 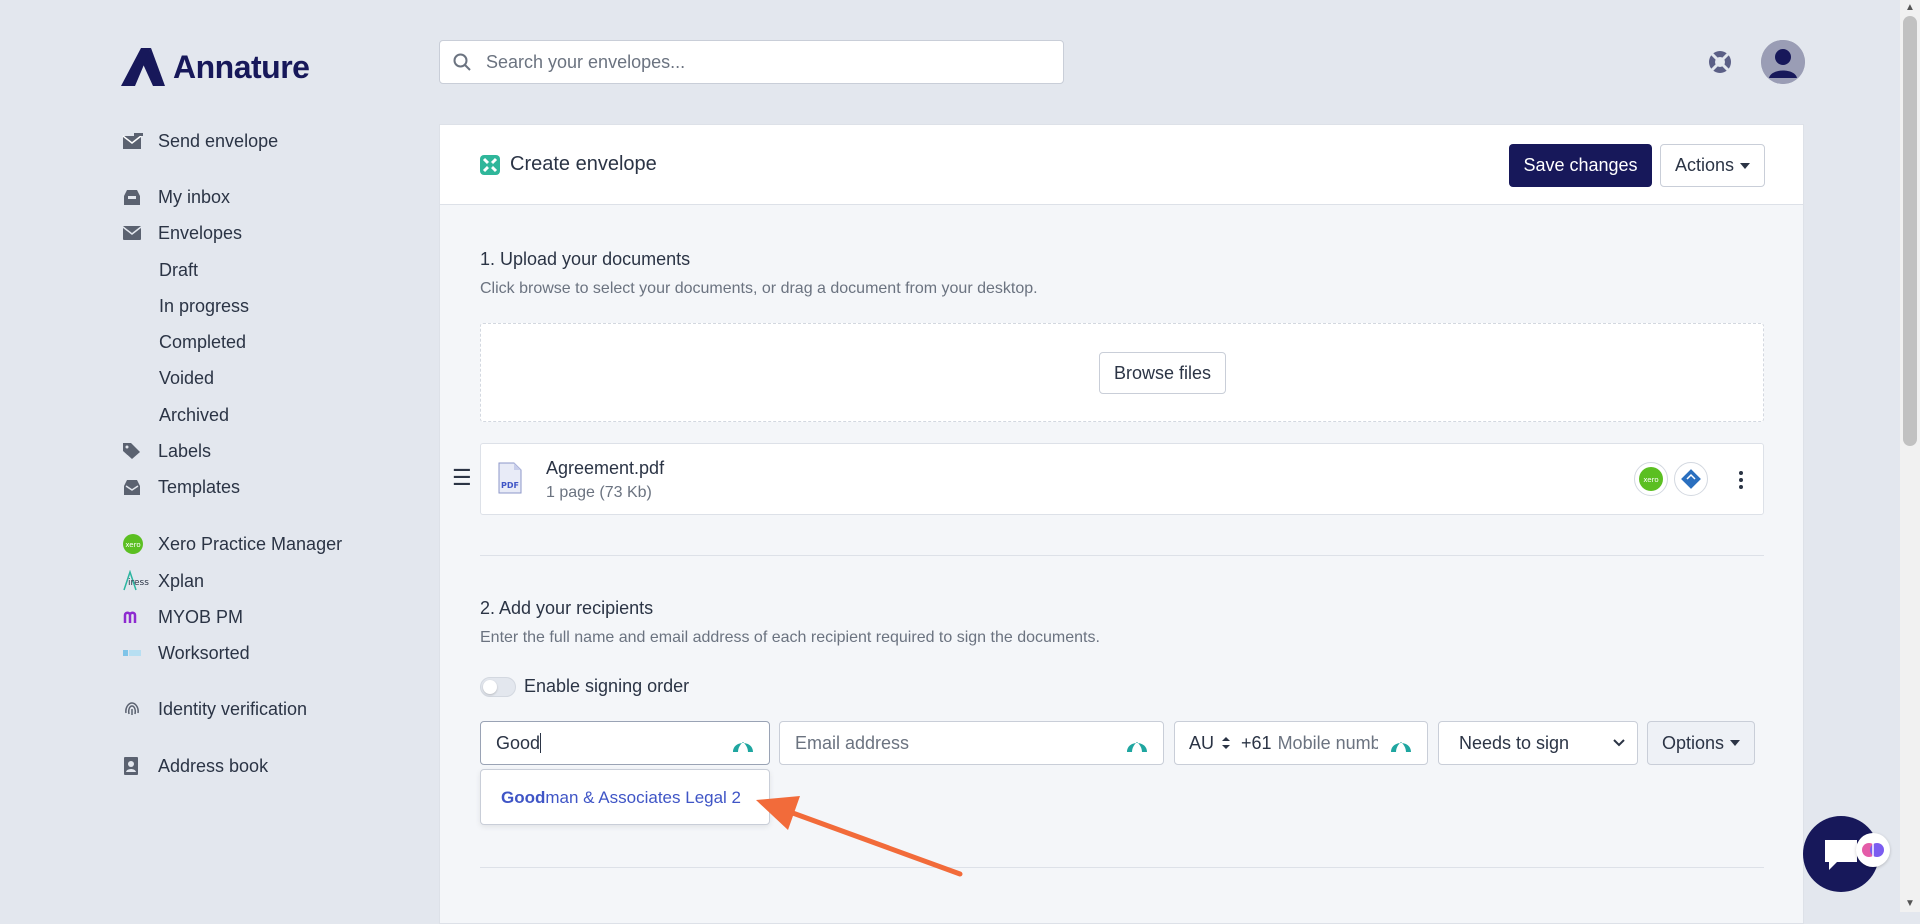 I want to click on sidebar-item-labels: Labels, so click(x=166, y=451).